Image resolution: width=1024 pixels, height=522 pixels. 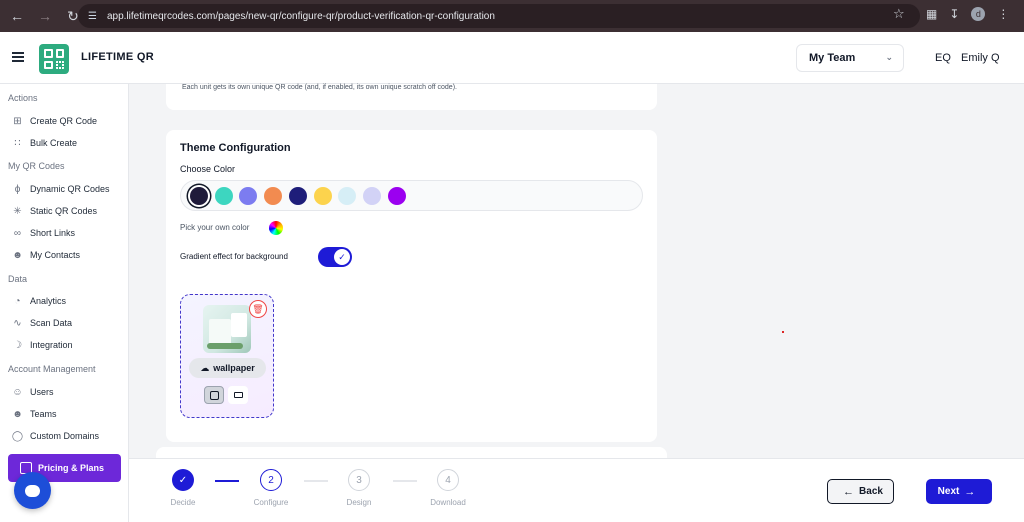 What do you see at coordinates (954, 14) in the screenshot?
I see `download-icon: ↧` at bounding box center [954, 14].